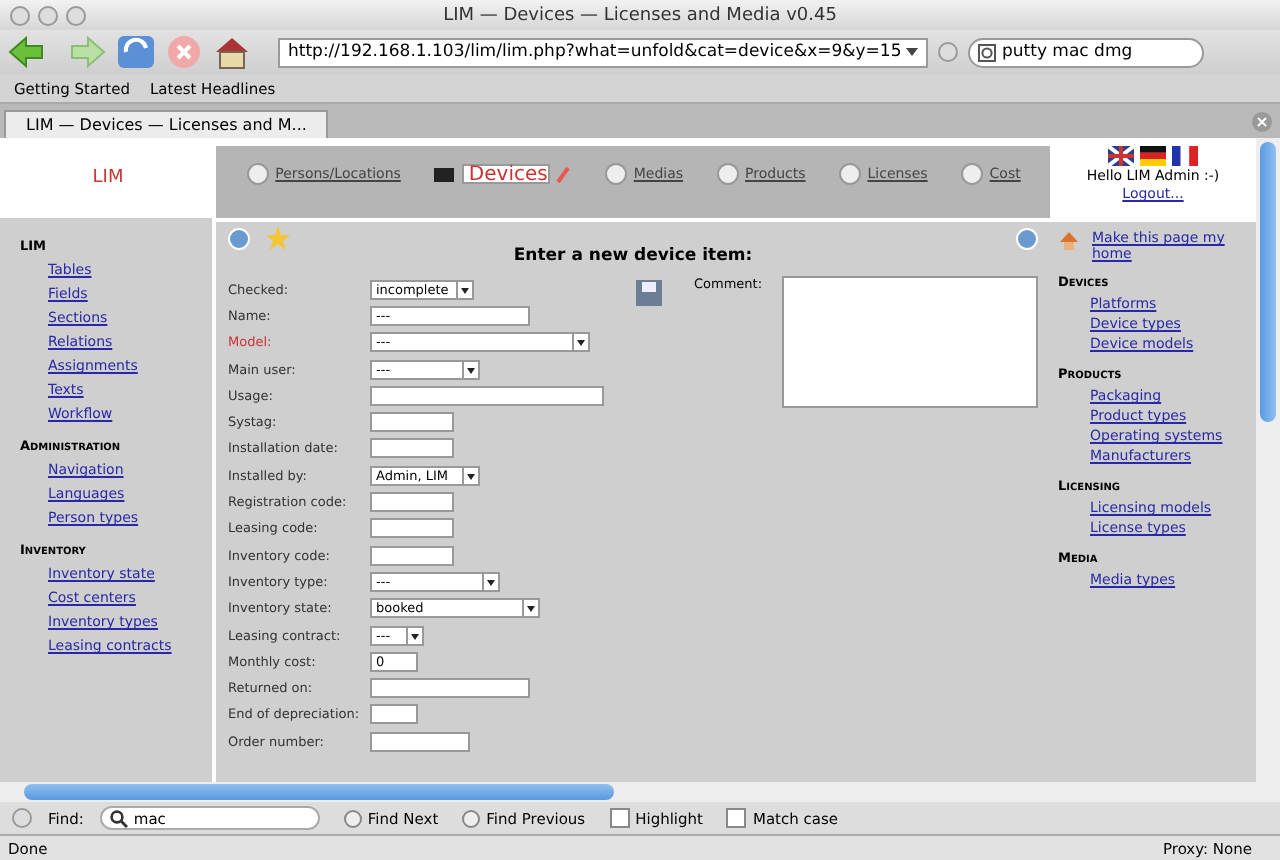 The width and height of the screenshot is (1280, 860). I want to click on close-tab-icon, so click(1262, 122).